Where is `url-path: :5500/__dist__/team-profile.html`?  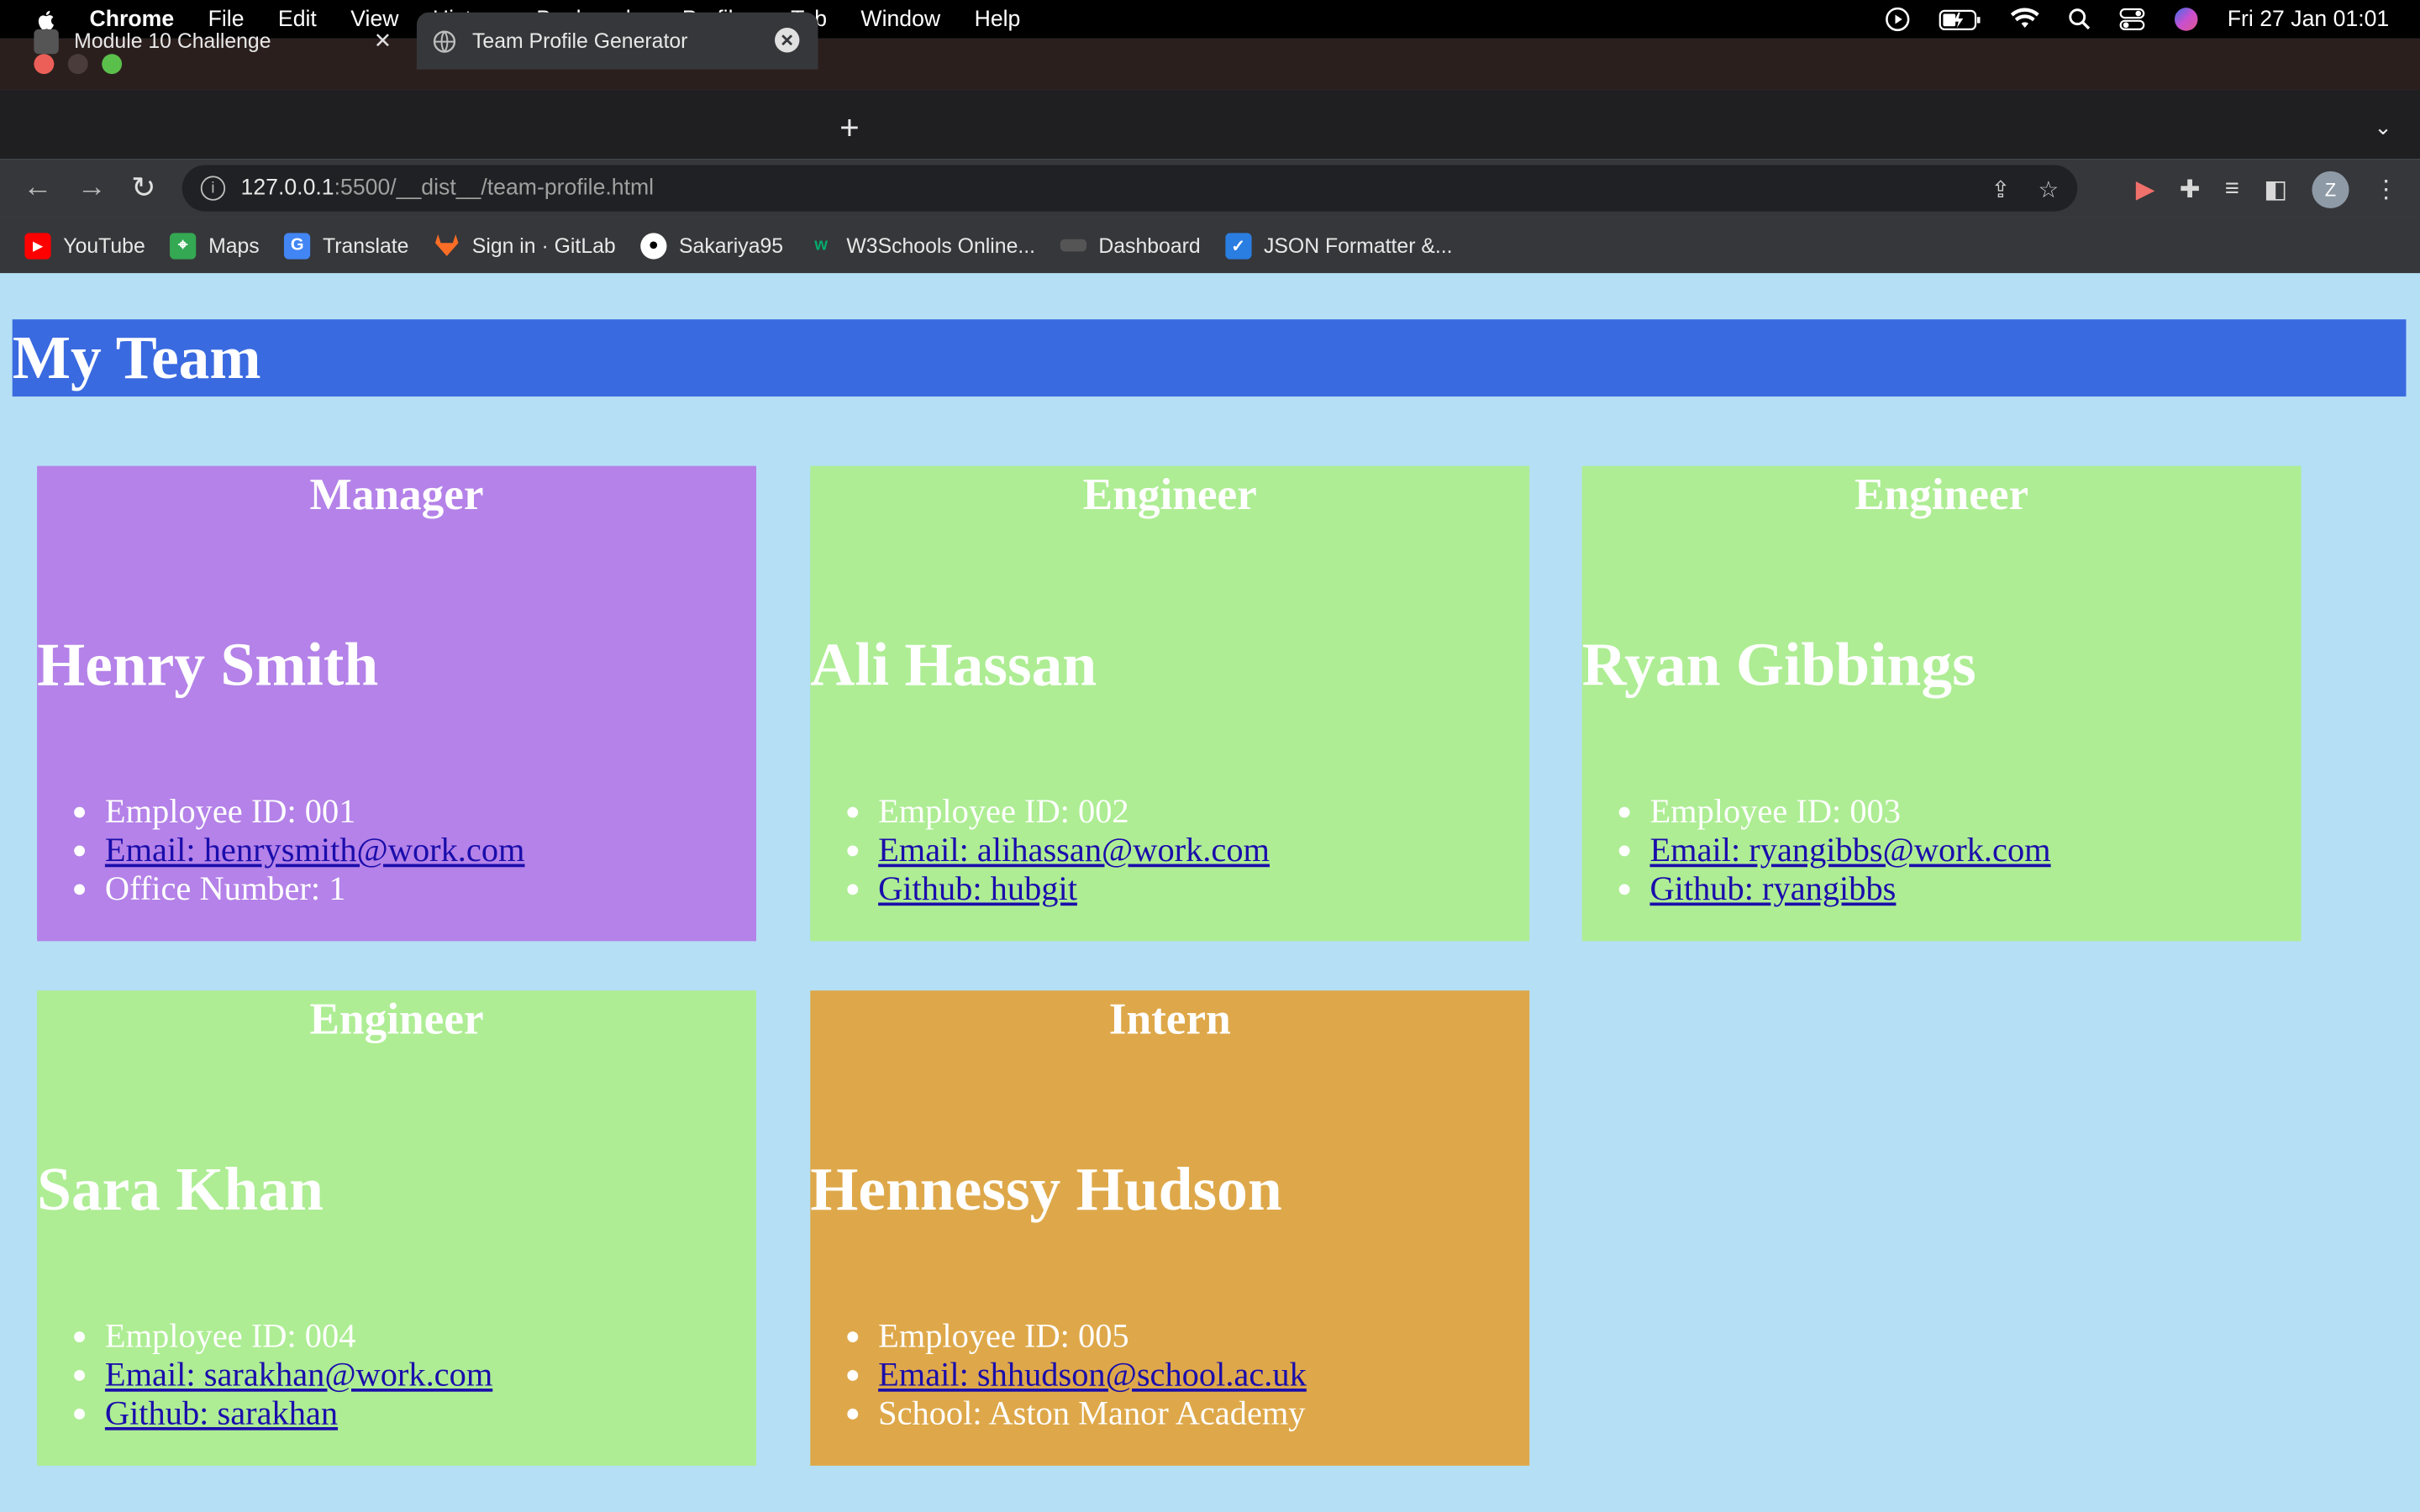
url-path: :5500/__dist__/team-profile.html is located at coordinates (495, 188).